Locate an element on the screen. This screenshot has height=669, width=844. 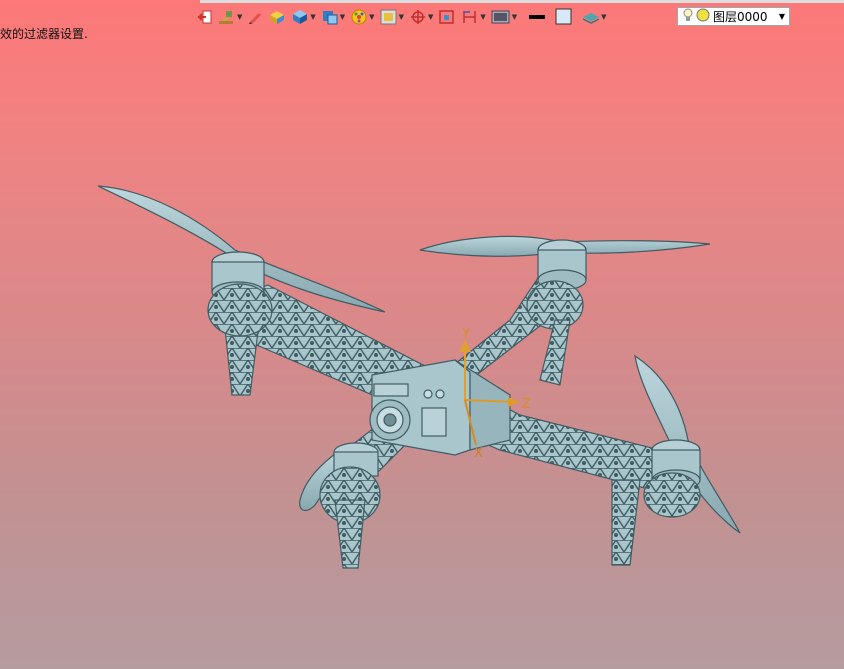
motor-upper-left is located at coordinates (240, 323).